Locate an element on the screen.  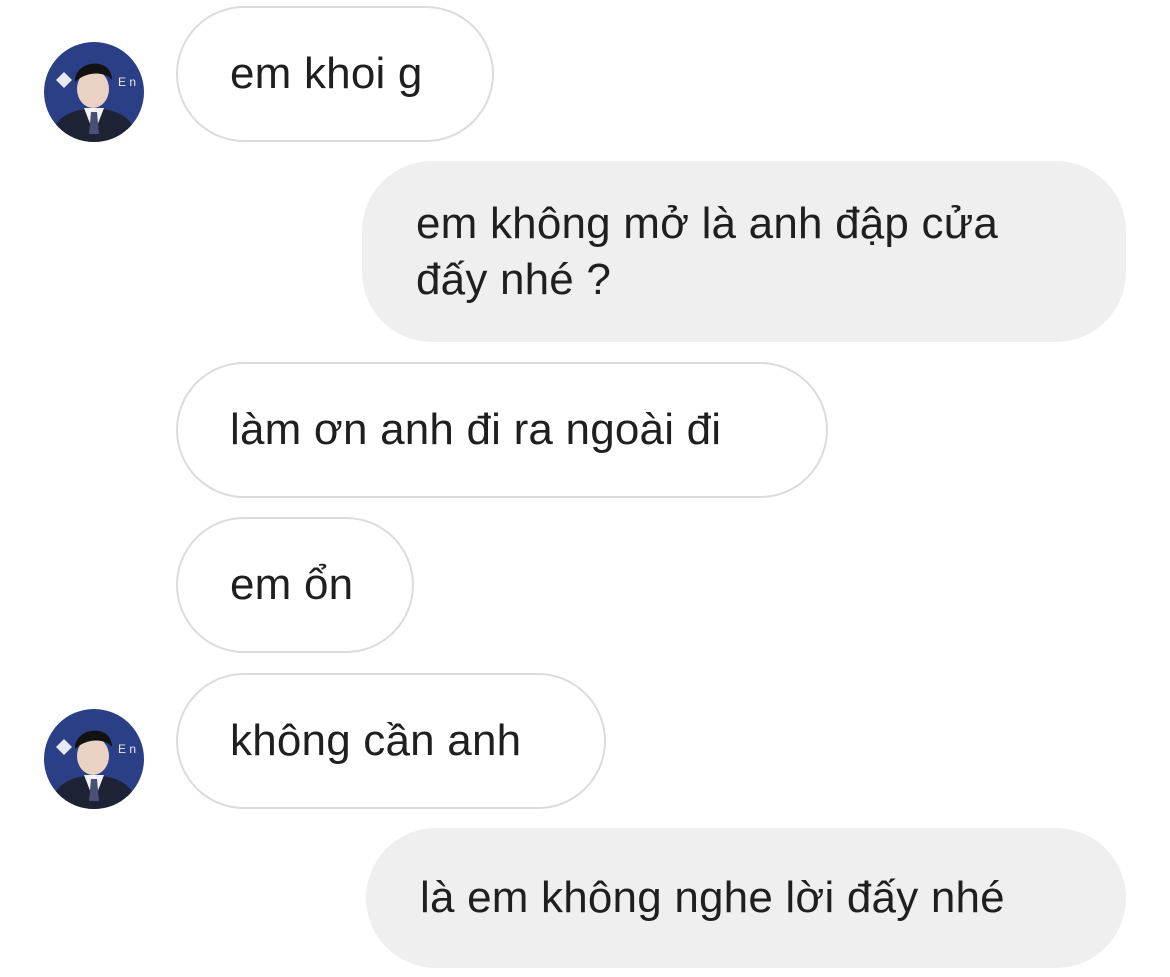
message-text: làm ơn anh đi ra ngoài đi is located at coordinates (476, 429).